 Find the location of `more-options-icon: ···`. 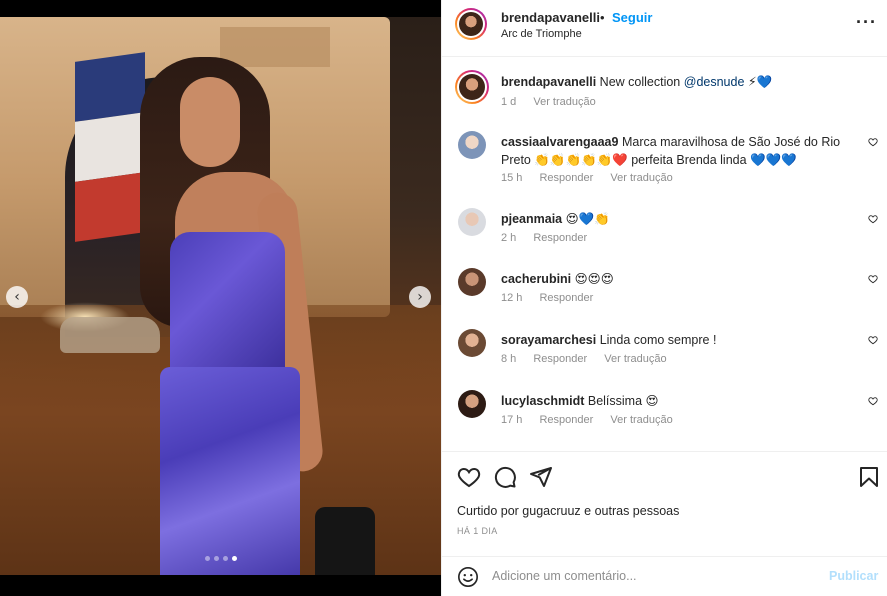

more-options-icon: ··· is located at coordinates (866, 22).